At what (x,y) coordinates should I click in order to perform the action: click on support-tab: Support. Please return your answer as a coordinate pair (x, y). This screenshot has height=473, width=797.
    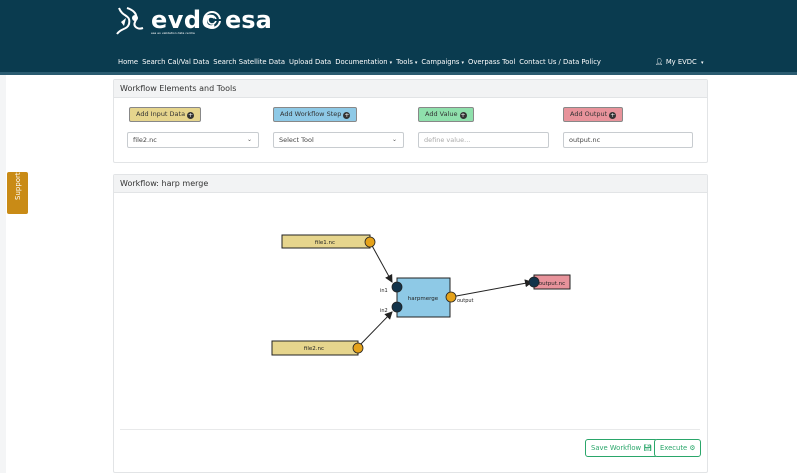
    Looking at the image, I should click on (17, 193).